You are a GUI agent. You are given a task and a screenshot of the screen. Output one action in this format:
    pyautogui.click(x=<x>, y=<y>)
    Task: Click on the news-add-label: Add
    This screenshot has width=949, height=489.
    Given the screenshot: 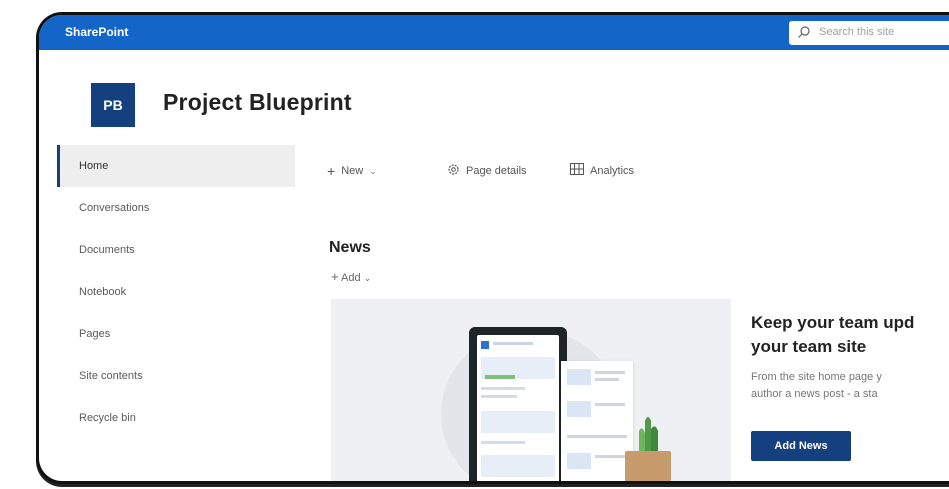 What is the action you would take?
    pyautogui.click(x=351, y=278)
    